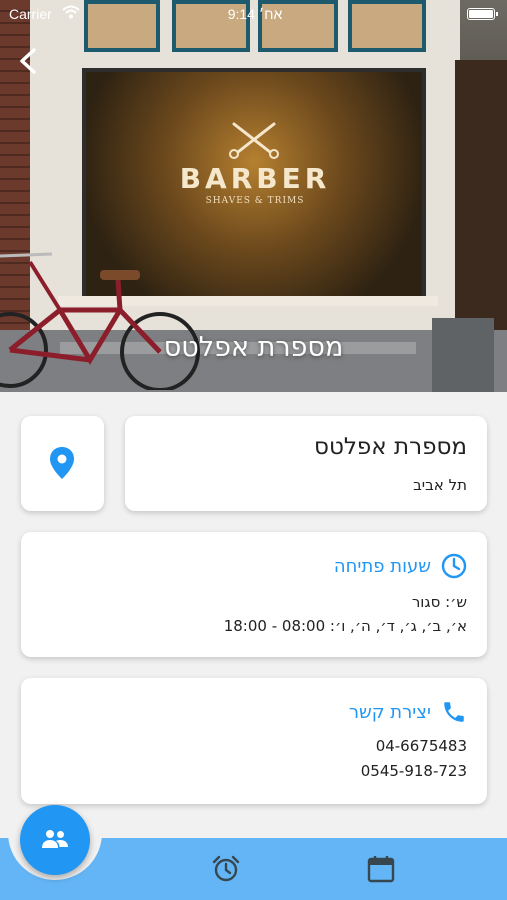 This screenshot has height=900, width=507. What do you see at coordinates (382, 566) in the screenshot?
I see `hours-title: שעות פתיחה` at bounding box center [382, 566].